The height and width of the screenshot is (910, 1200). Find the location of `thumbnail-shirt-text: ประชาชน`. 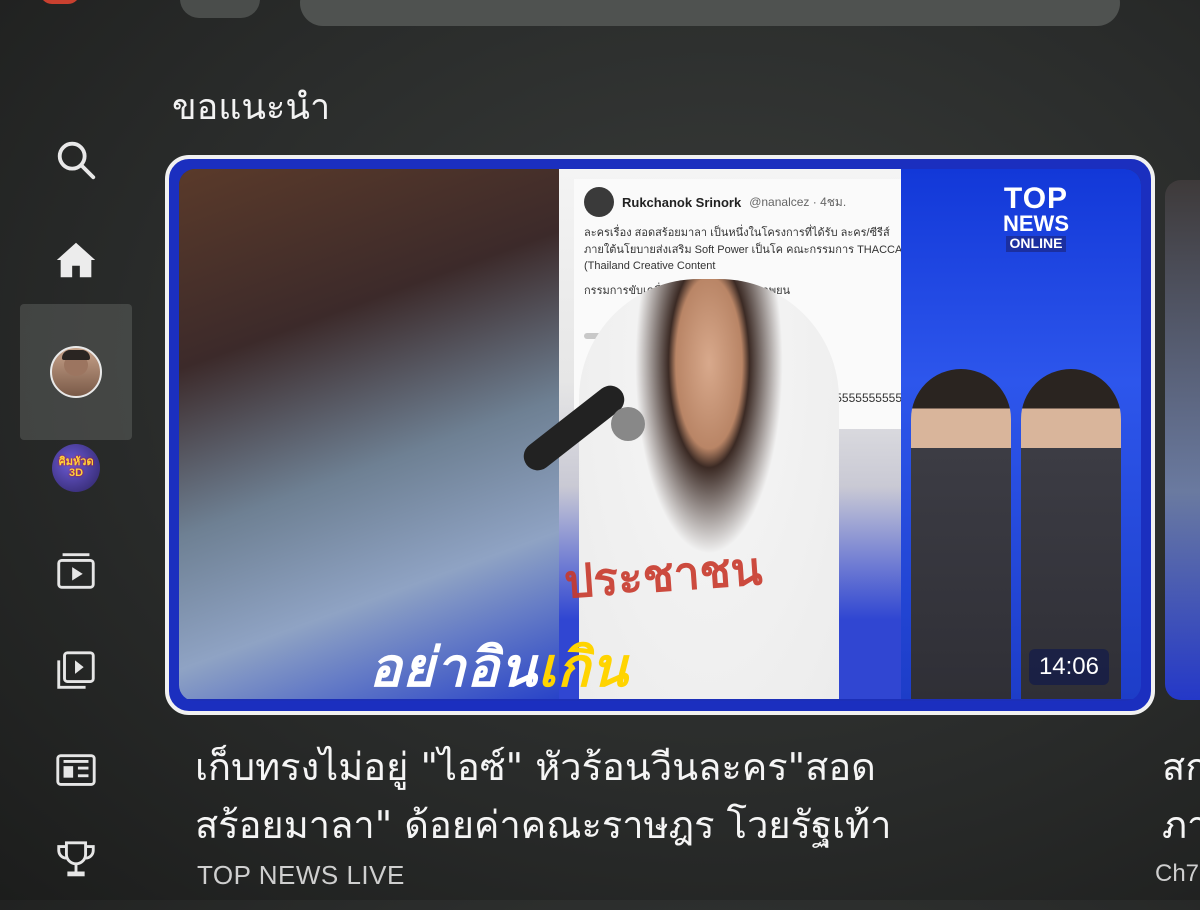

thumbnail-shirt-text: ประชาชน is located at coordinates (663, 575).